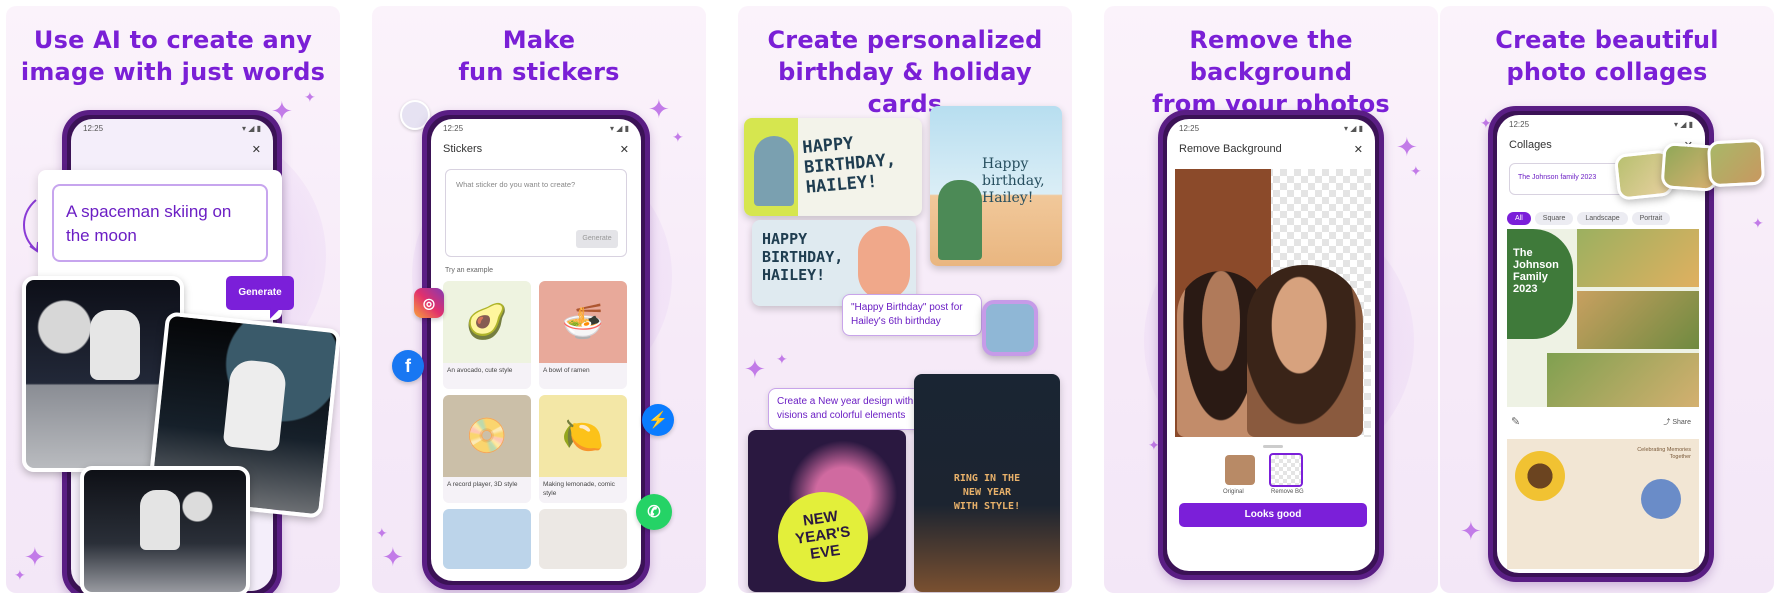 The width and height of the screenshot is (1780, 599). What do you see at coordinates (1240, 470) in the screenshot?
I see `thumb-original` at bounding box center [1240, 470].